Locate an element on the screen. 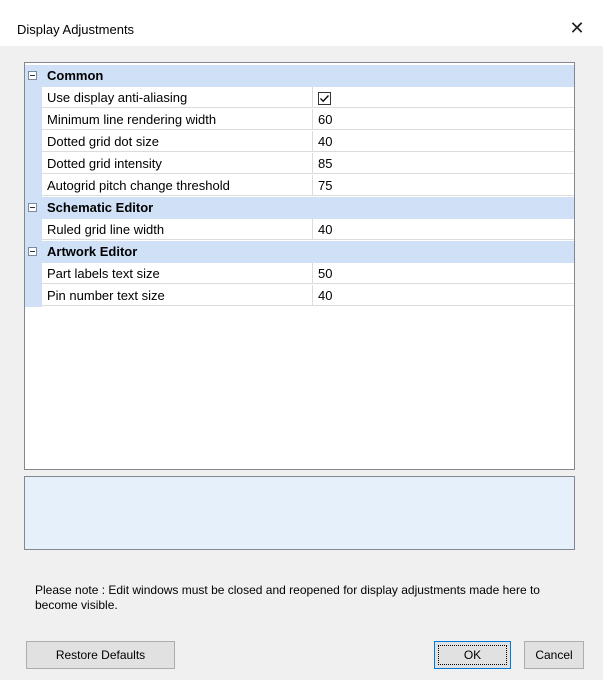  title-bar: Display Adjustments ✕ is located at coordinates (301, 23).